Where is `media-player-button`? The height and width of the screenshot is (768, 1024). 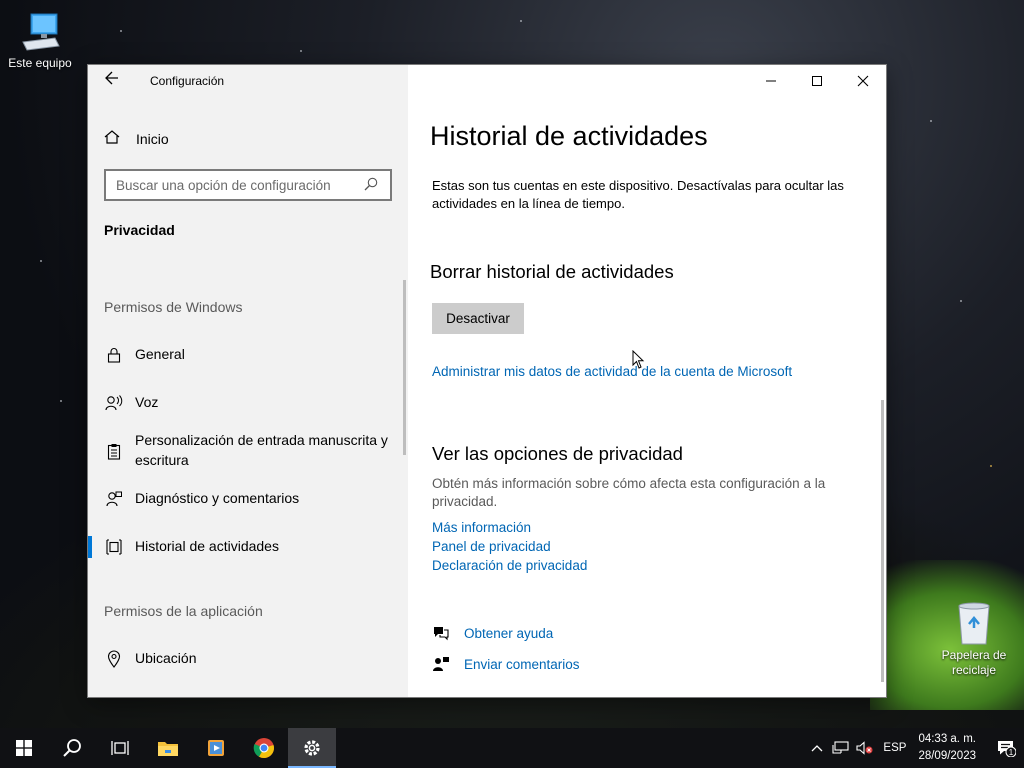
media-player-button is located at coordinates (216, 748).